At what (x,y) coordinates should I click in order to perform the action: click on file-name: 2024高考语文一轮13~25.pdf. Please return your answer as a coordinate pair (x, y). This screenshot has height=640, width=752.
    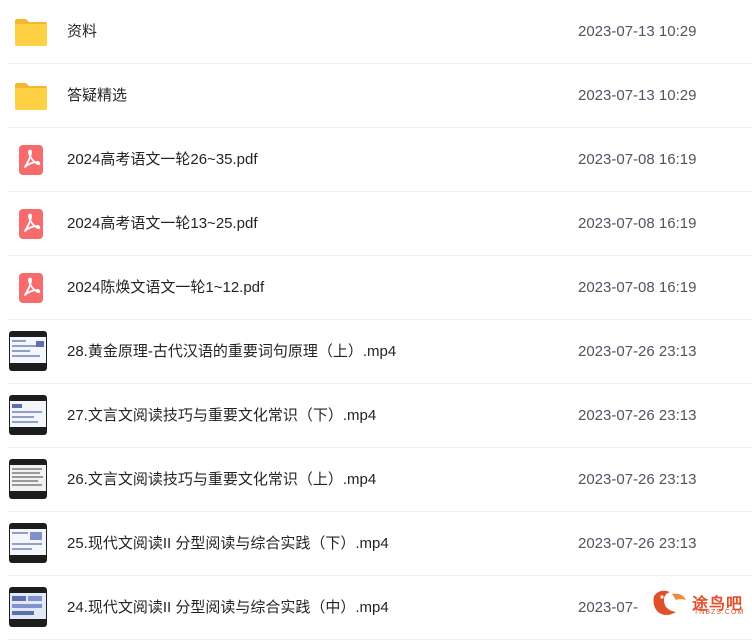
    Looking at the image, I should click on (162, 223).